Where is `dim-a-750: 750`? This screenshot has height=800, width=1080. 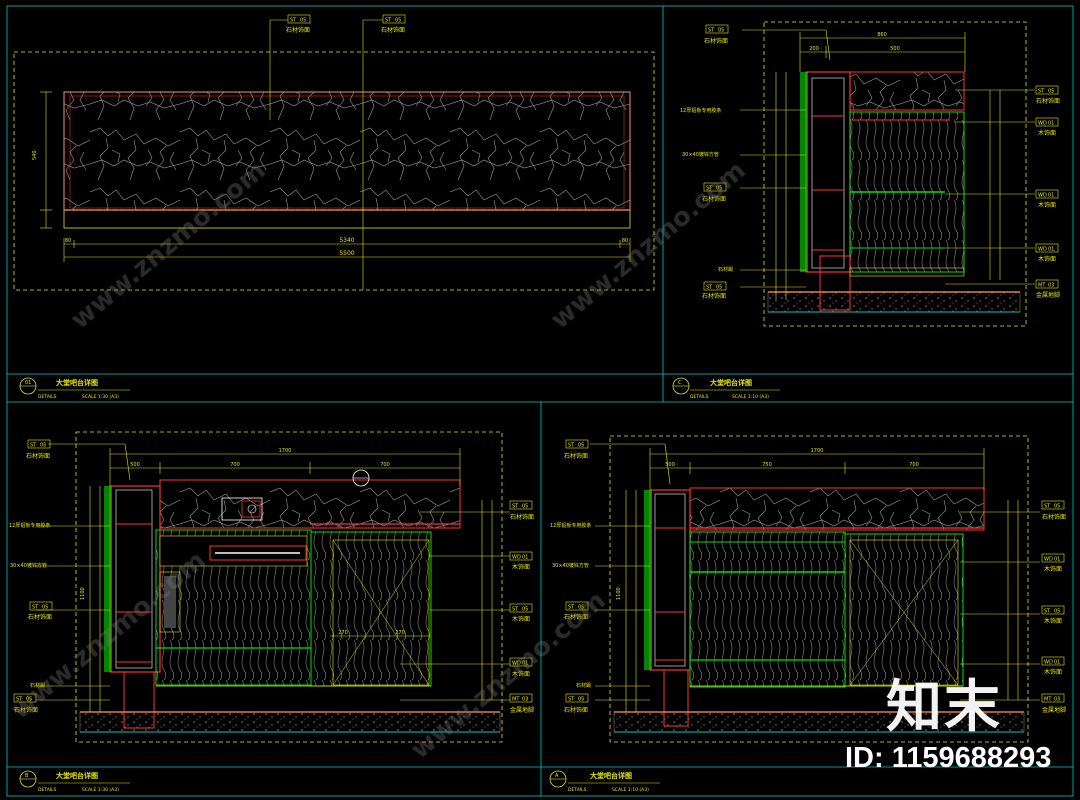 dim-a-750: 750 is located at coordinates (767, 465).